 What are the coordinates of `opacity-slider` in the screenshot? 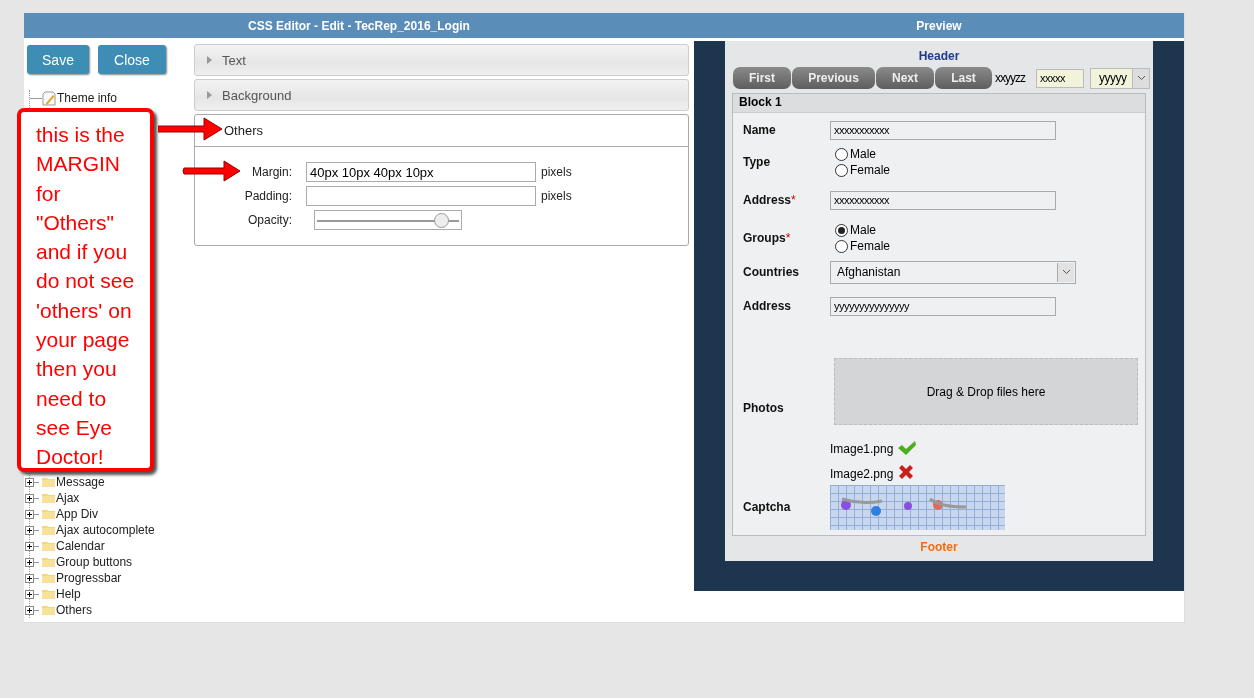 It's located at (388, 220).